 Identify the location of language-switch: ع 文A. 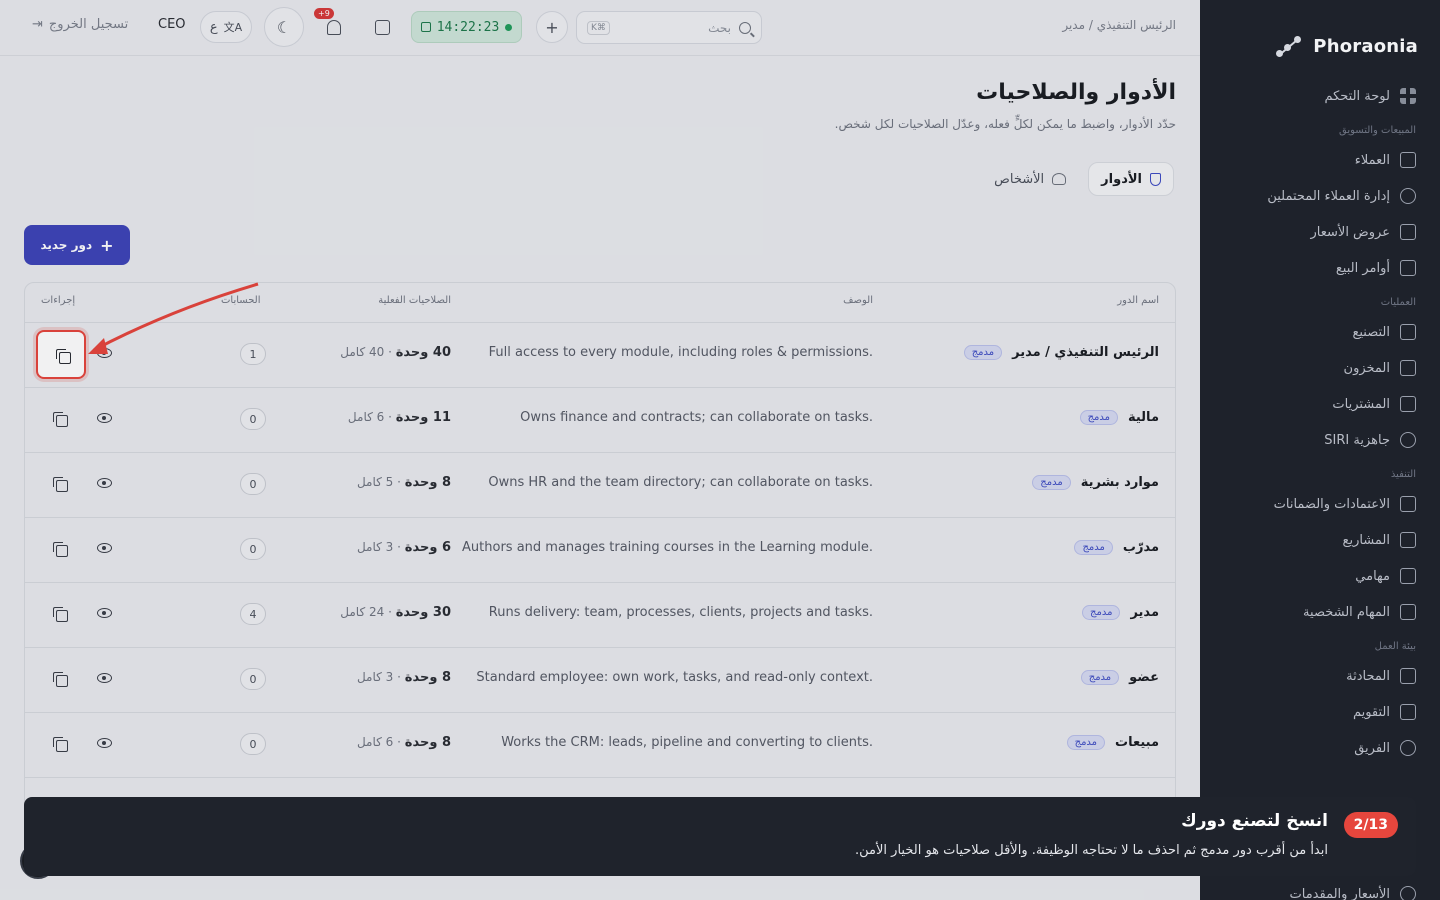
(226, 27).